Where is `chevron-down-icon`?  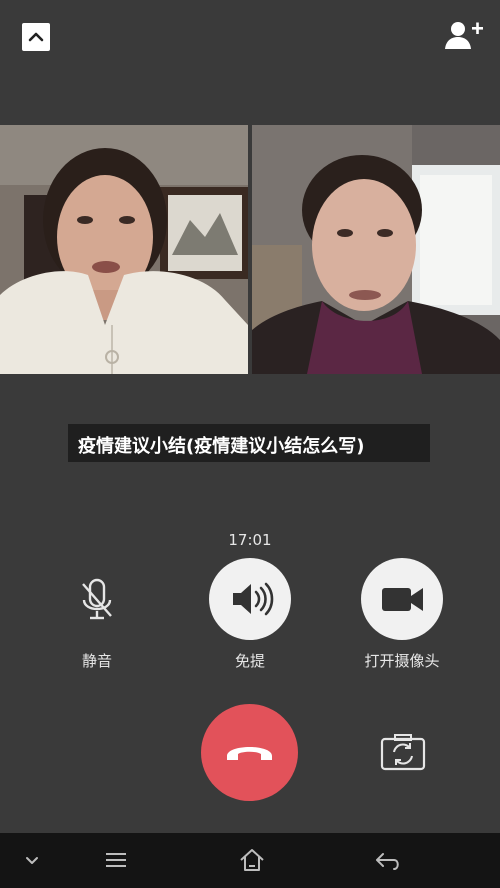 chevron-down-icon is located at coordinates (32, 860).